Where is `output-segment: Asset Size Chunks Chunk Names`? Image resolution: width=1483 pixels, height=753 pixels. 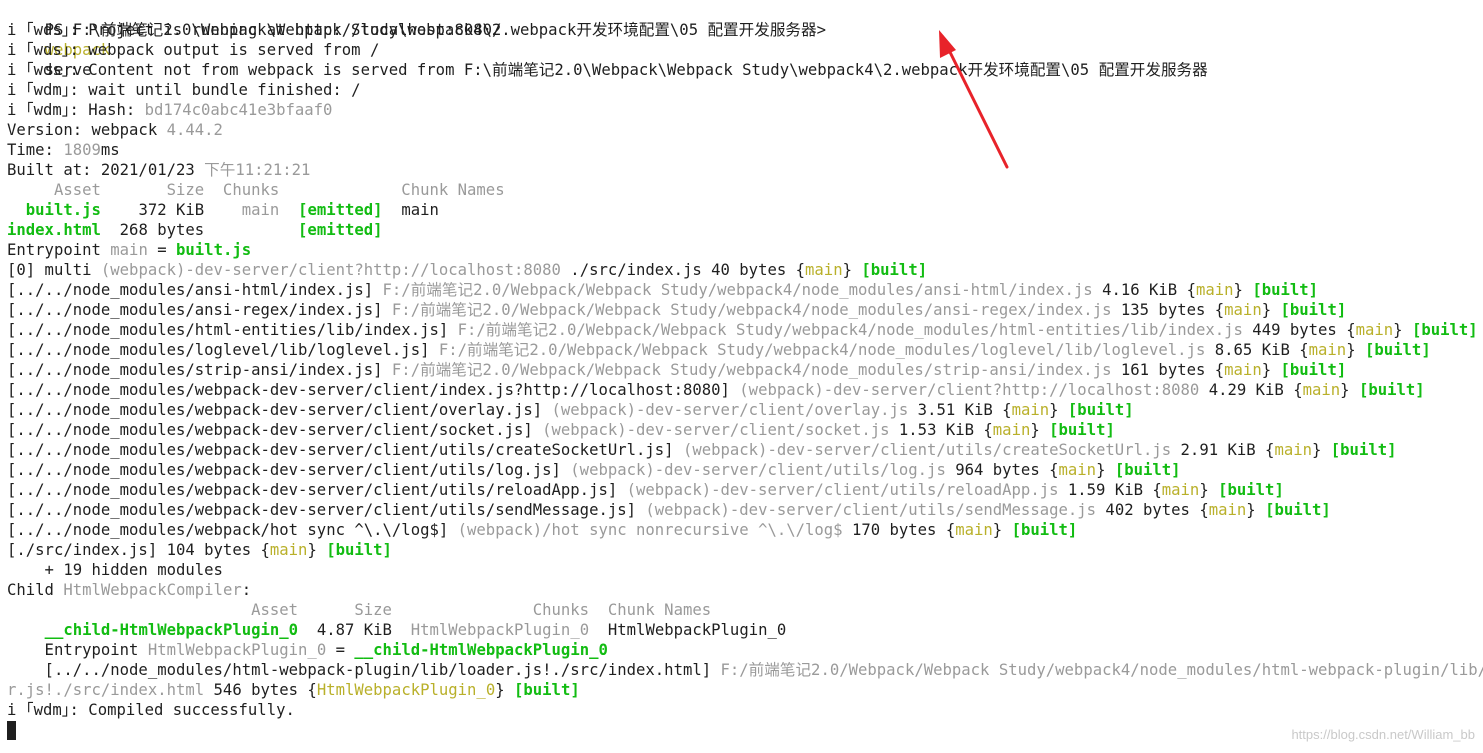 output-segment: Asset Size Chunks Chunk Names is located at coordinates (256, 190).